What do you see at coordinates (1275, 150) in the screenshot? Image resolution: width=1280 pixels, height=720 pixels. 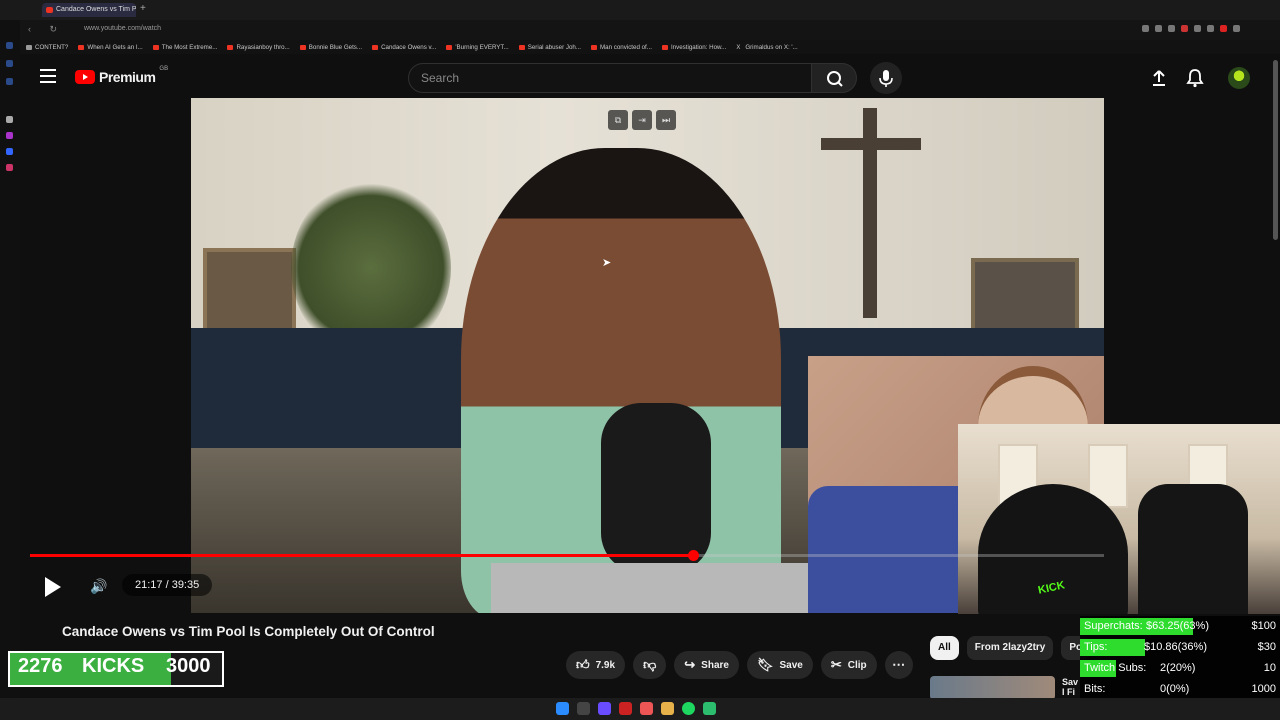 I see `page-scrollbar` at bounding box center [1275, 150].